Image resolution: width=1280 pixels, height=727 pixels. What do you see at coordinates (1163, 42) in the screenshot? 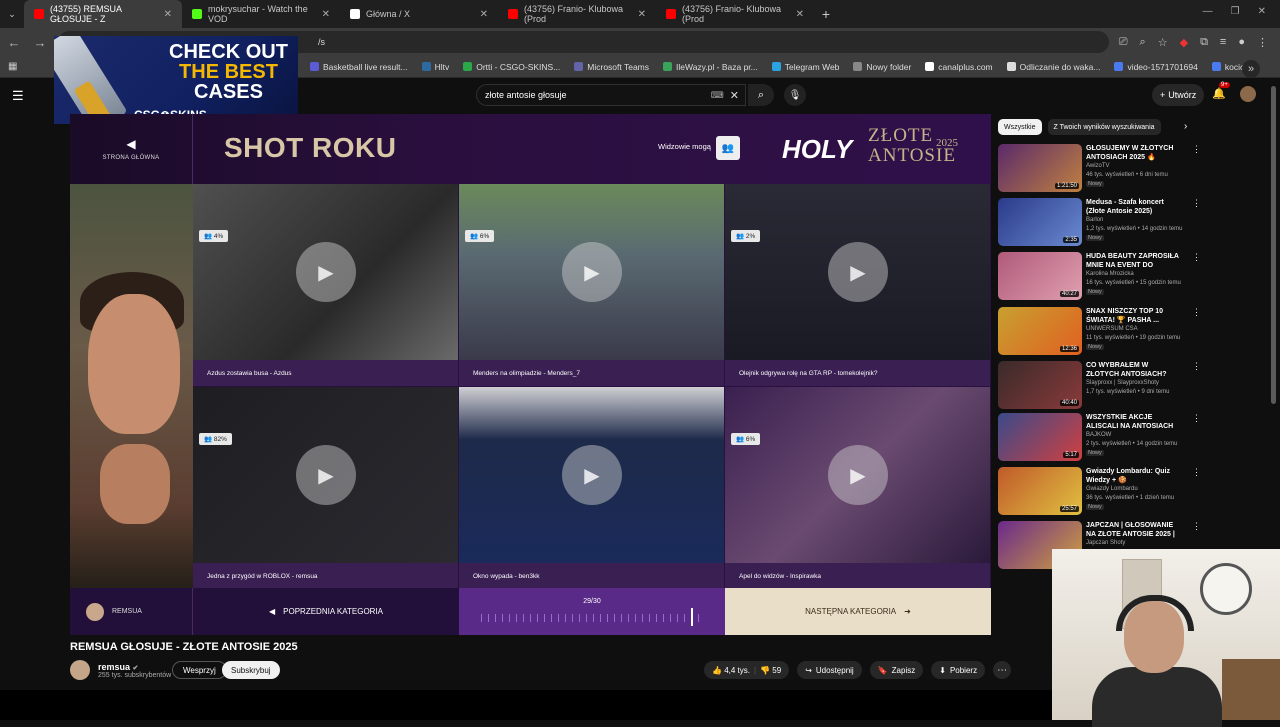
I see `star-icon: ☆` at bounding box center [1163, 42].